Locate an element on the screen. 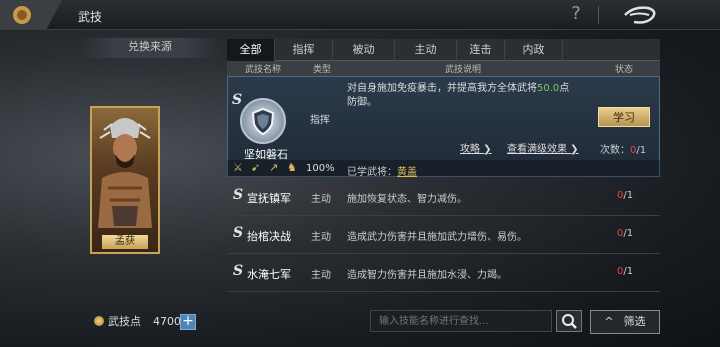  general-portrait: 孟获 is located at coordinates (125, 180).